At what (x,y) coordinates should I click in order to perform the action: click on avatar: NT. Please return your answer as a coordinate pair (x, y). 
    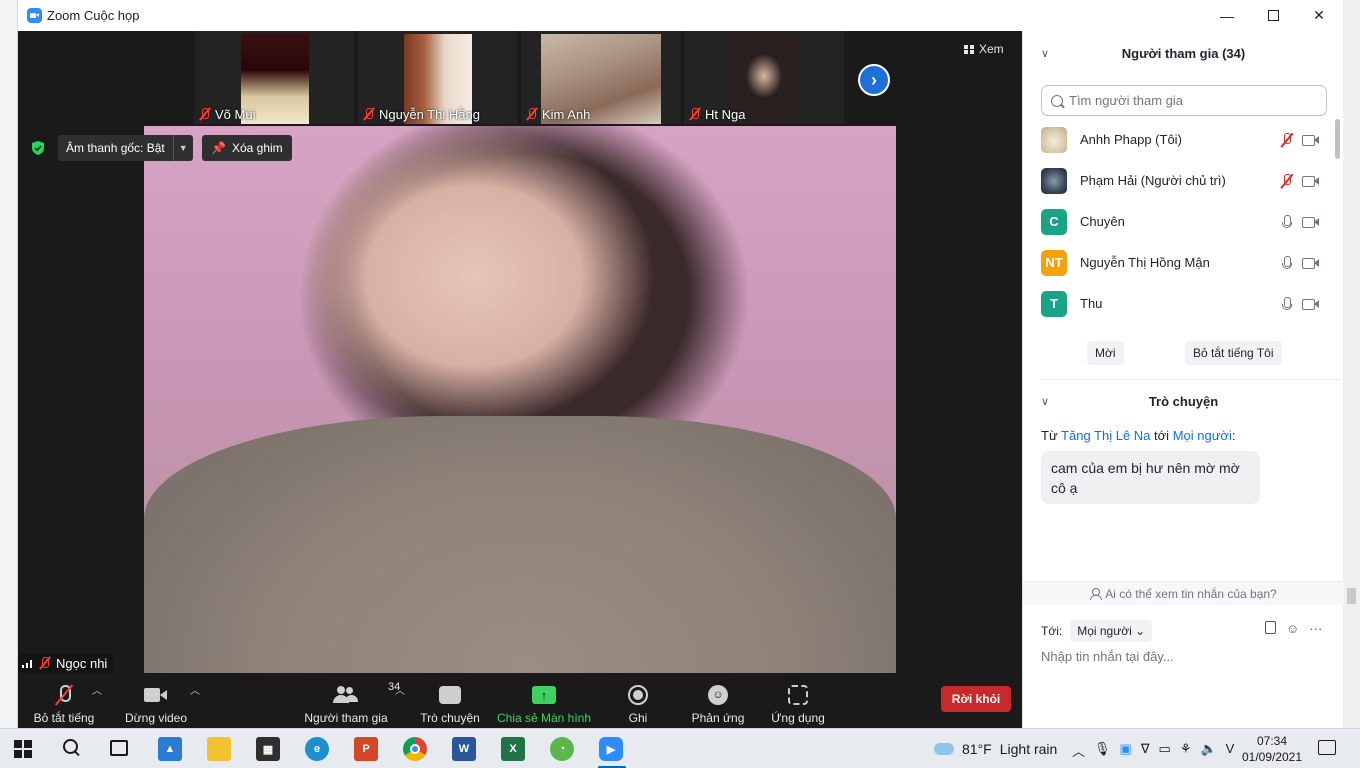
    Looking at the image, I should click on (1054, 262).